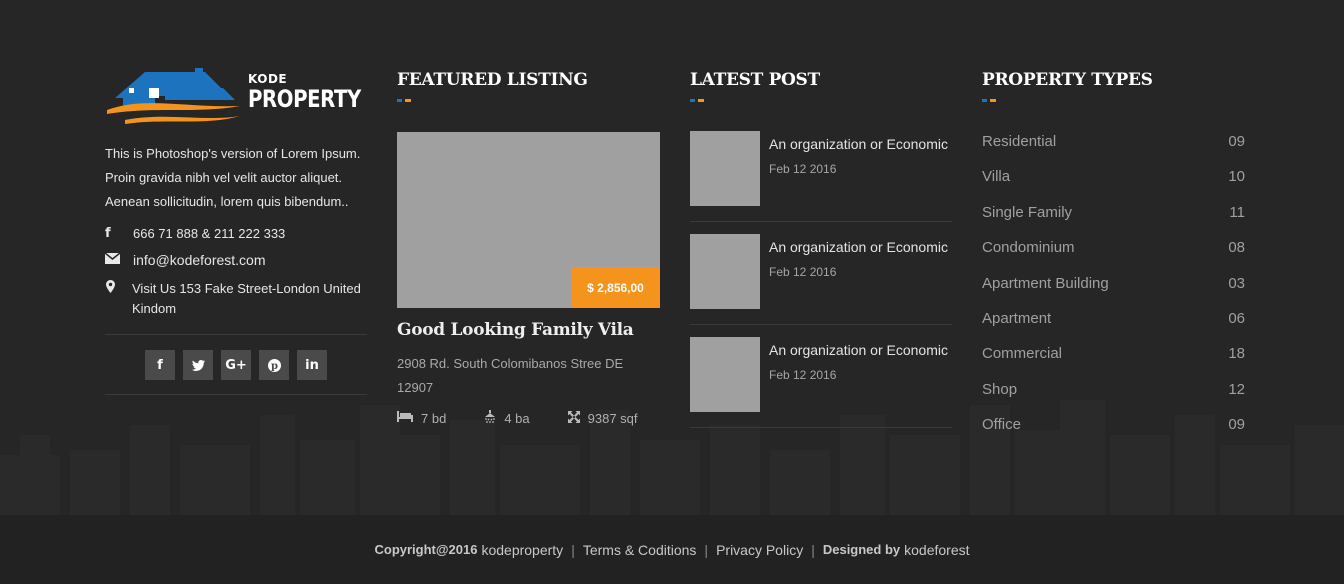  Describe the element at coordinates (861, 549) in the screenshot. I see `designed-by-label: Designed by` at that location.